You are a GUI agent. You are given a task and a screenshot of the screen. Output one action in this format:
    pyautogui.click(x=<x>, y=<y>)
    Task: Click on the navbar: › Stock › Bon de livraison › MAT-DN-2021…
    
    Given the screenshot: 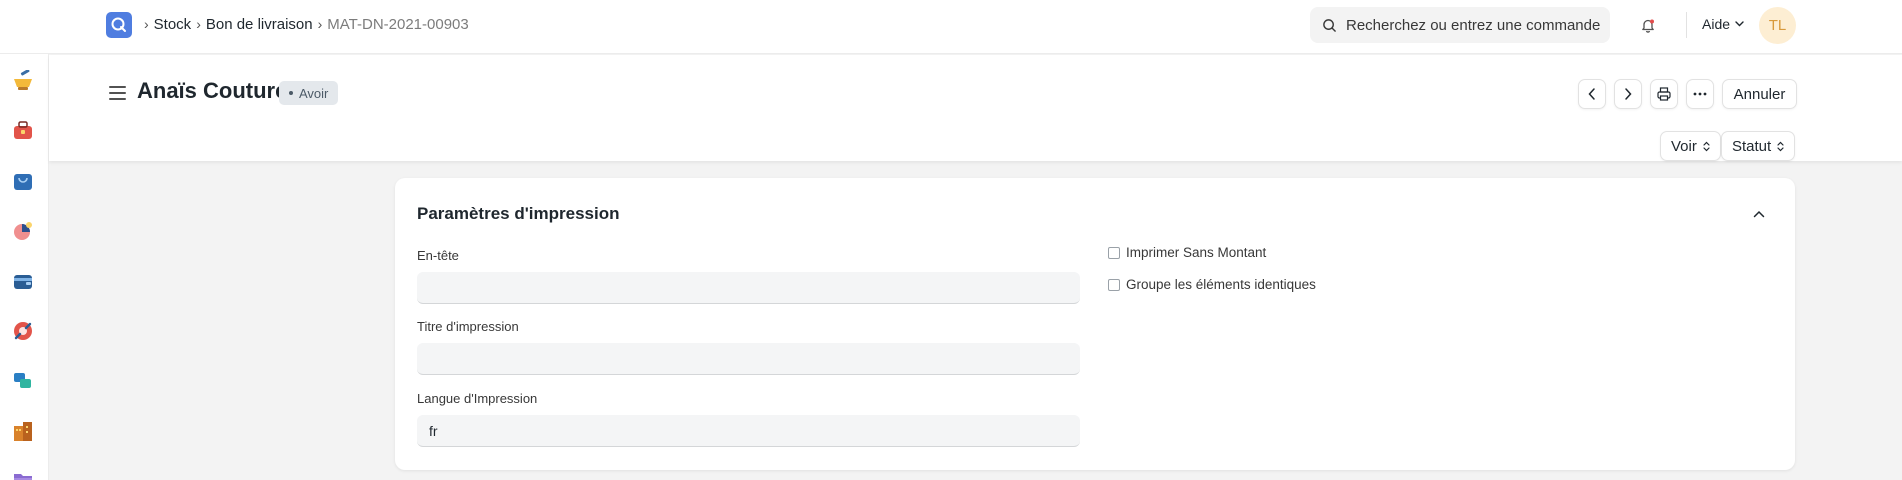 What is the action you would take?
    pyautogui.click(x=951, y=27)
    